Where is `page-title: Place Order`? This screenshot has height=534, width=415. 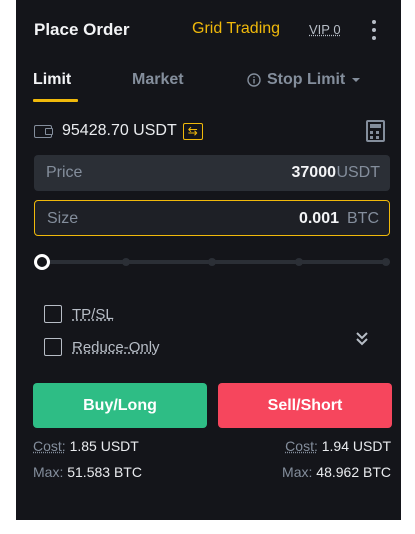 page-title: Place Order is located at coordinates (82, 29).